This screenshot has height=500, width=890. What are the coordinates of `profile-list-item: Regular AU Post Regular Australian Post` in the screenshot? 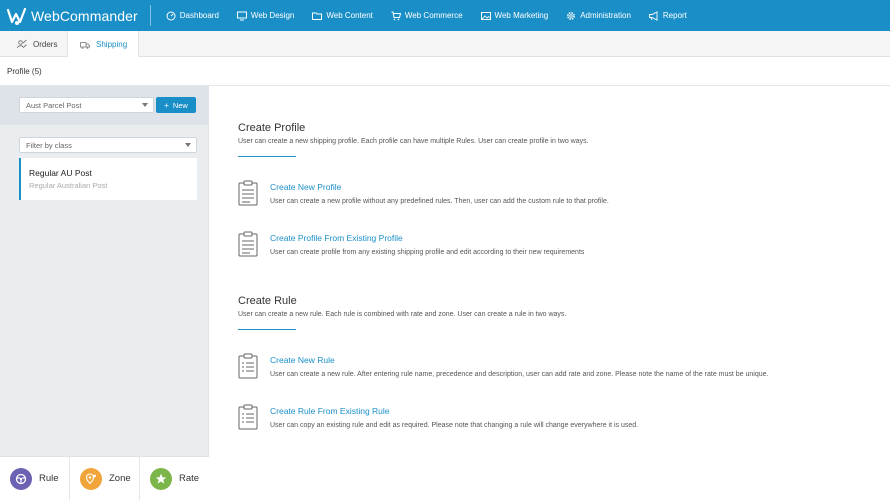 It's located at (108, 179).